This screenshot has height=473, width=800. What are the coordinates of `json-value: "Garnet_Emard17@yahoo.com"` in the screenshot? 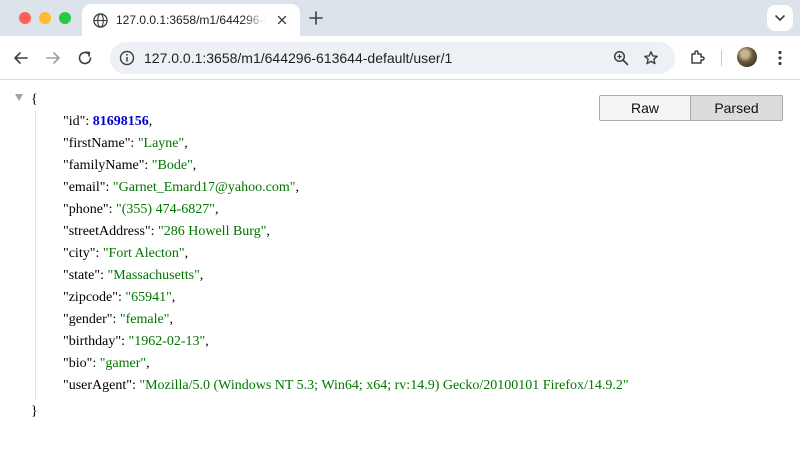 It's located at (204, 187).